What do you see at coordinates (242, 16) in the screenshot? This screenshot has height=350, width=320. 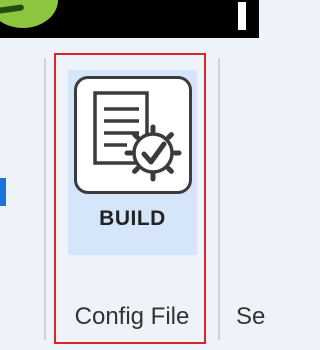 I see `topbar-glyph` at bounding box center [242, 16].